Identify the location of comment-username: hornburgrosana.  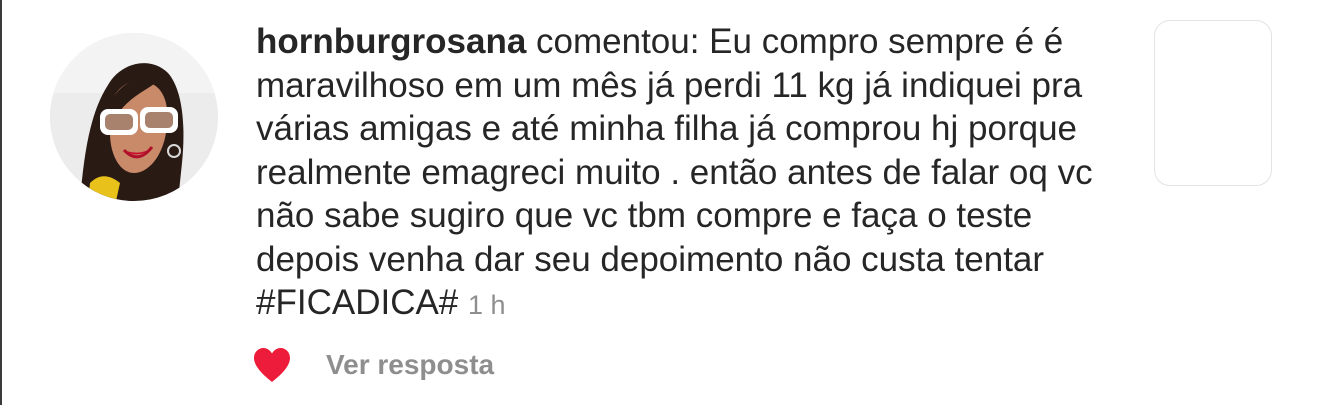
(391, 41).